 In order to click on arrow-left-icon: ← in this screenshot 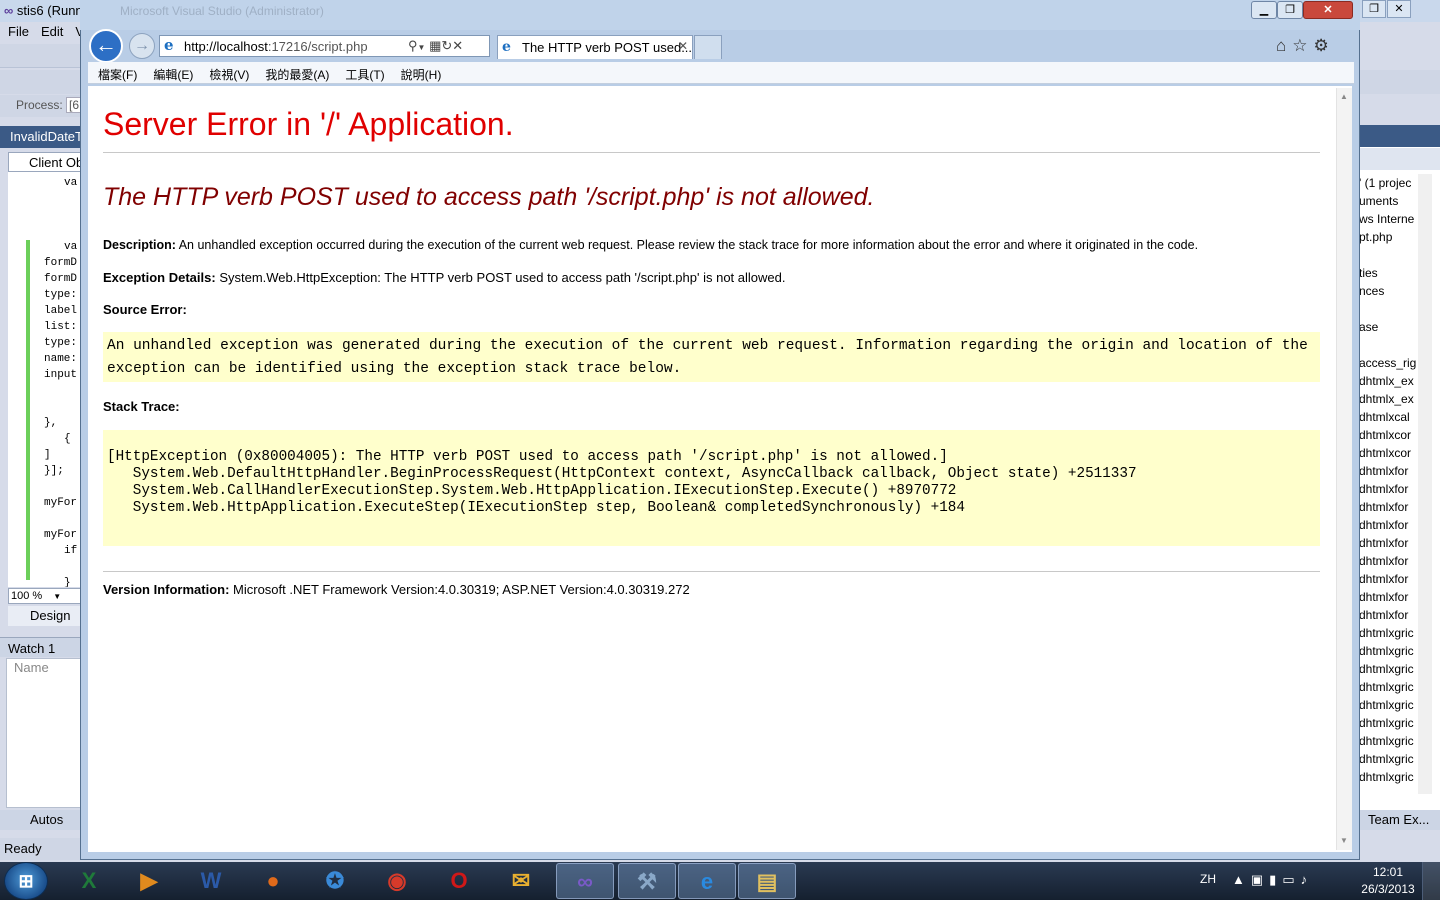, I will do `click(106, 44)`.